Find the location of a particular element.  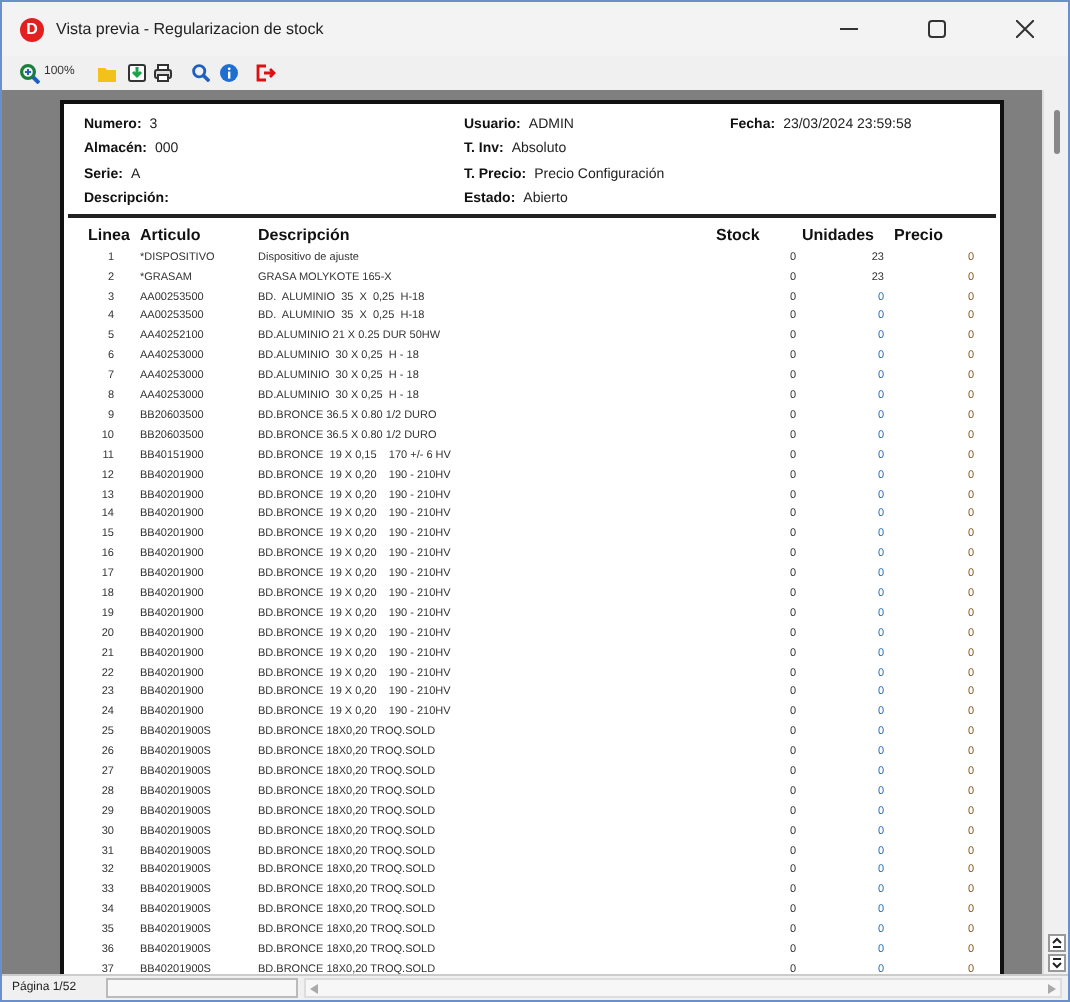

column-header: Stock is located at coordinates (739, 236).